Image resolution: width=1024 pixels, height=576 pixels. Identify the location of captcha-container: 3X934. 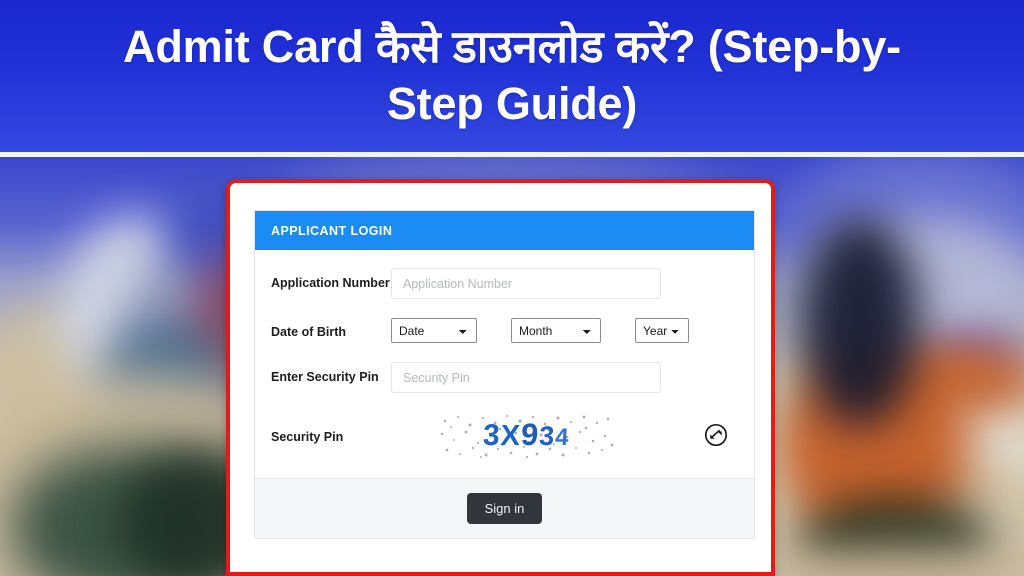
(526, 435).